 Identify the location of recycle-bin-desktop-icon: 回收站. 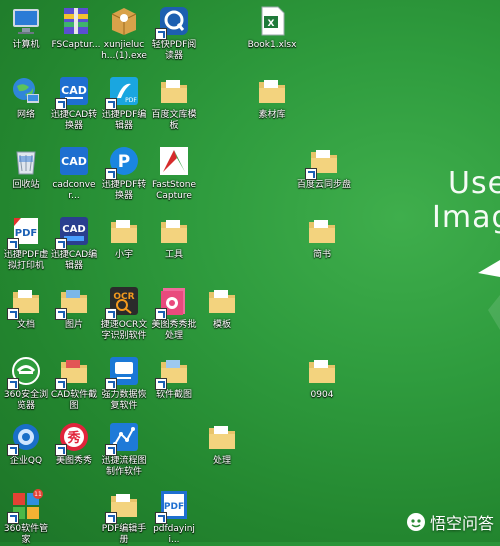
(26, 167).